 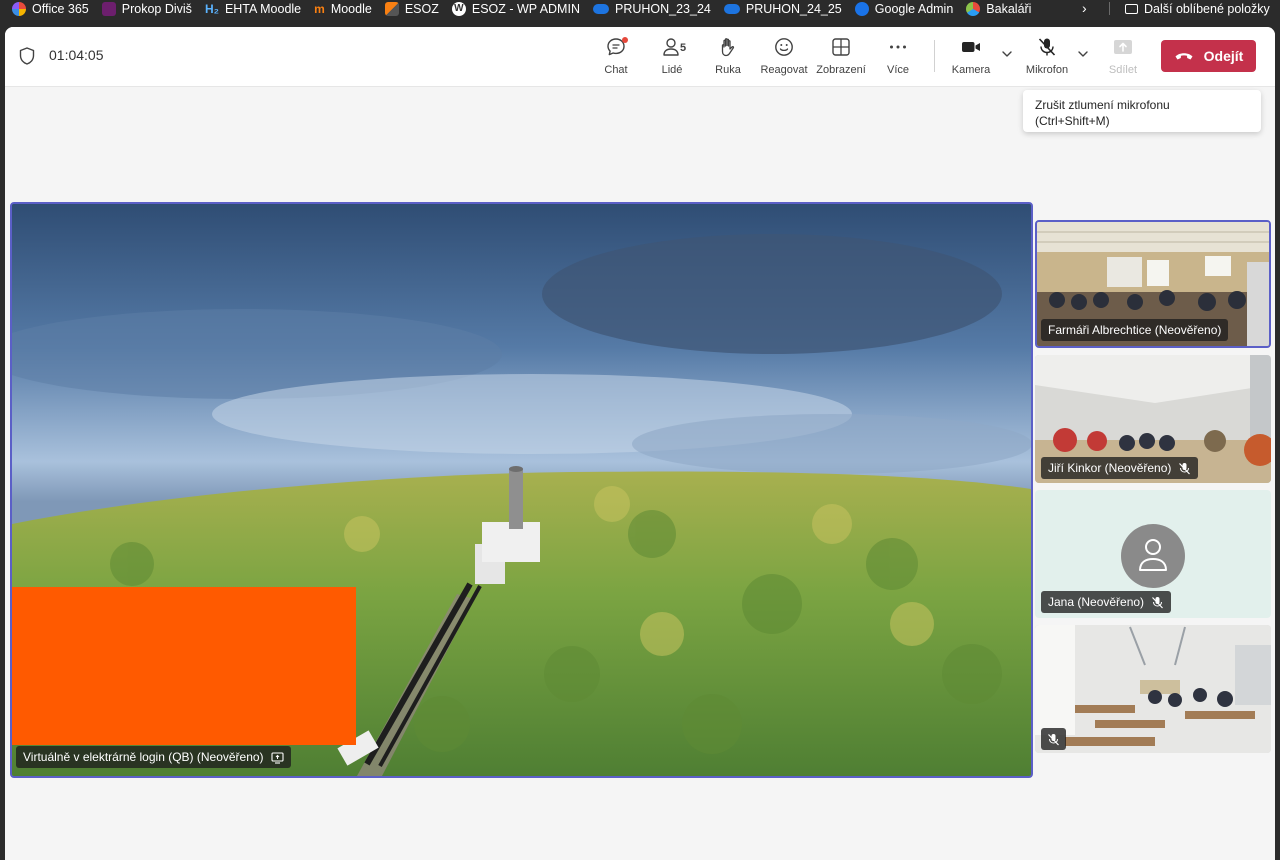 What do you see at coordinates (391, 8) in the screenshot?
I see `esoz-icon` at bounding box center [391, 8].